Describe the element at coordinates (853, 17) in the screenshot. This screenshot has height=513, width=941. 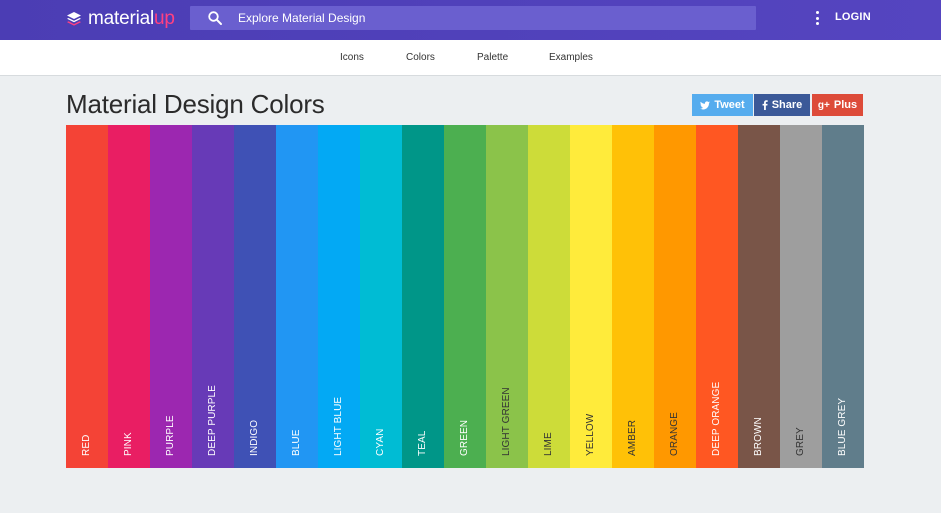
I see `login-button: LOGIN` at that location.